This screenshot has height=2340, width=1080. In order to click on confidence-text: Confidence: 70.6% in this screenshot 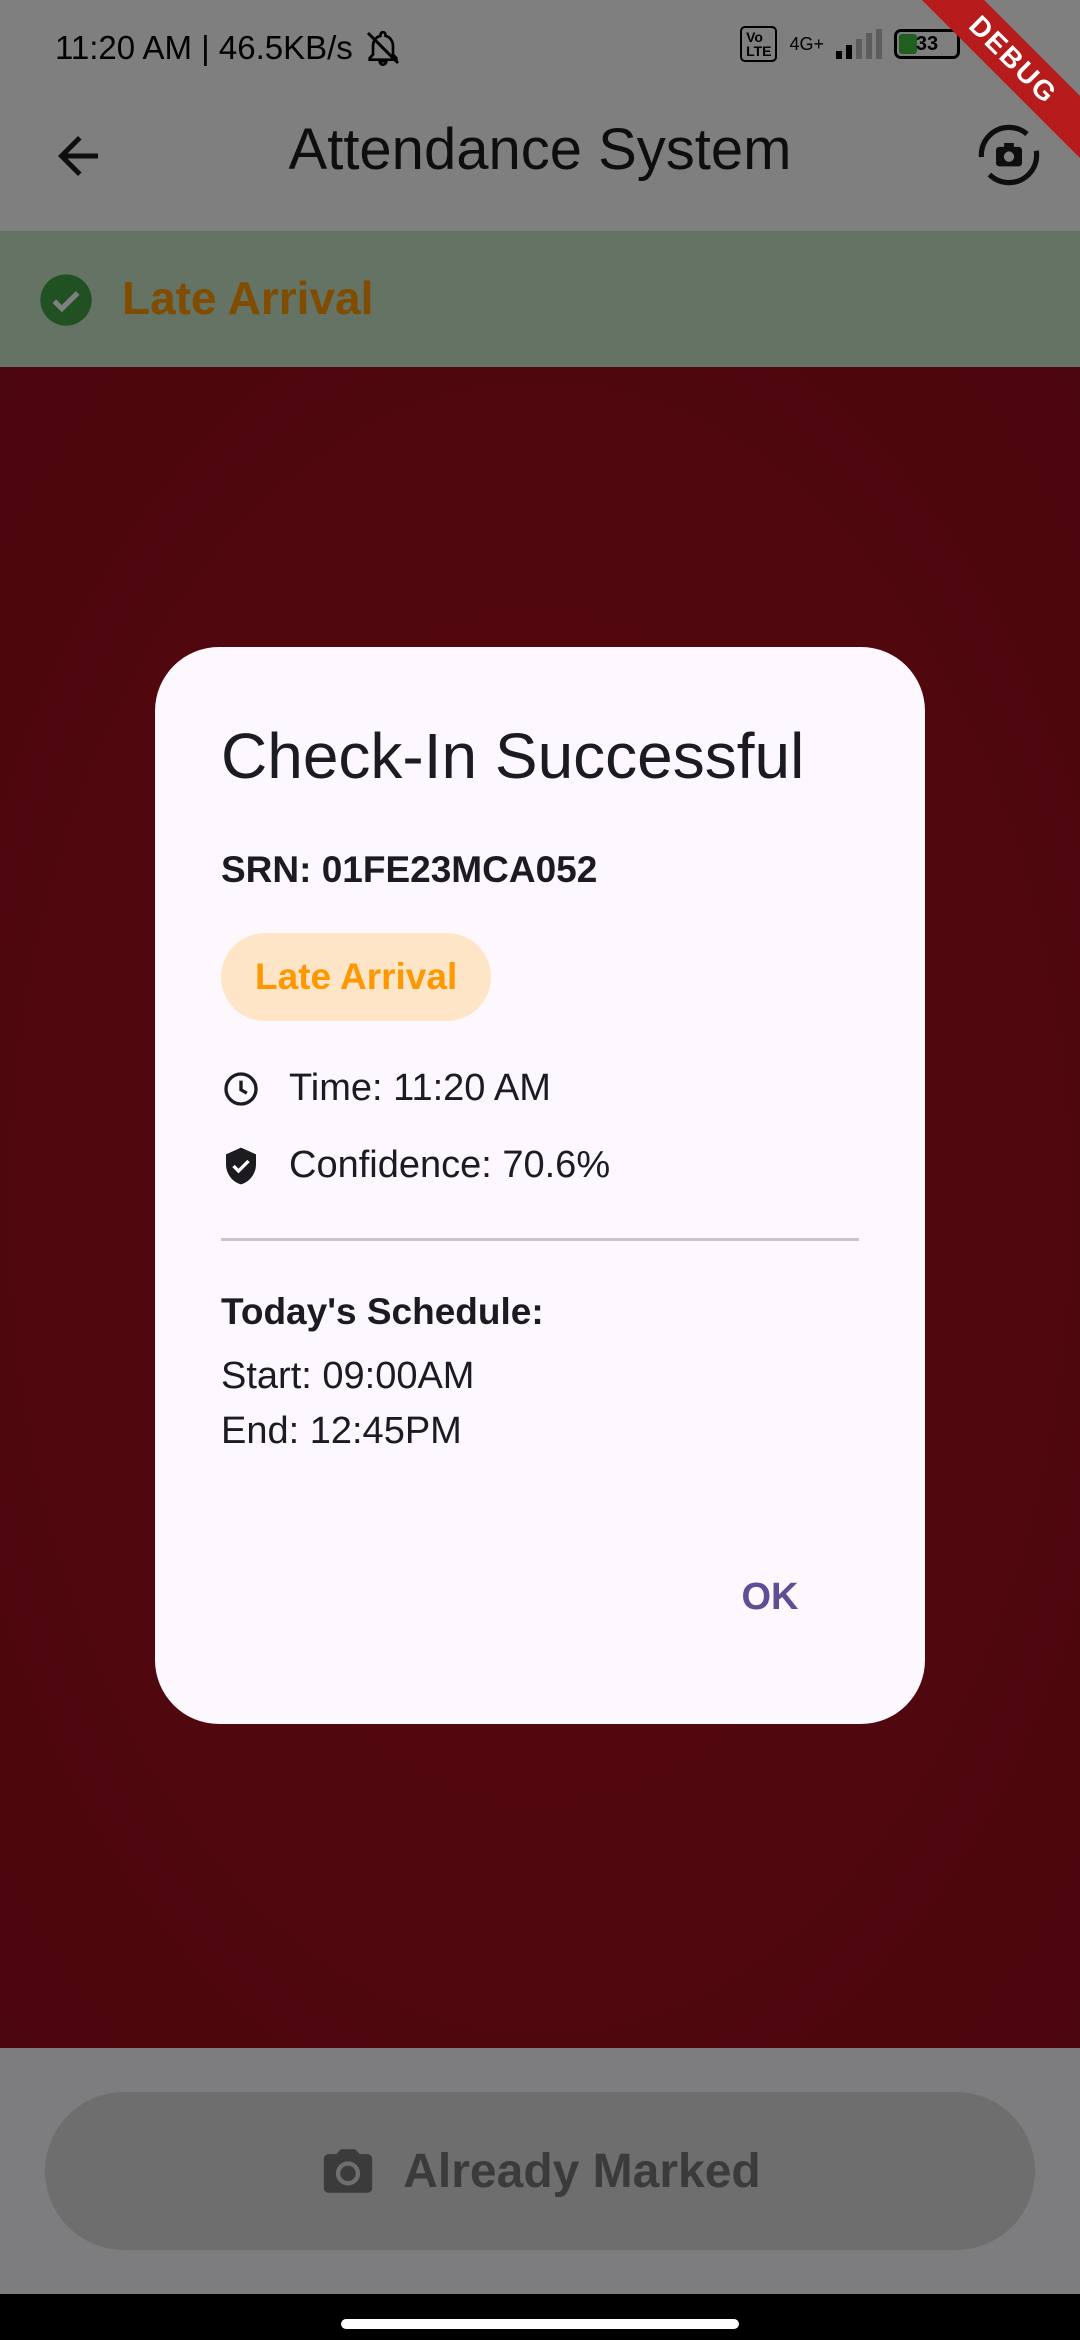, I will do `click(450, 1165)`.